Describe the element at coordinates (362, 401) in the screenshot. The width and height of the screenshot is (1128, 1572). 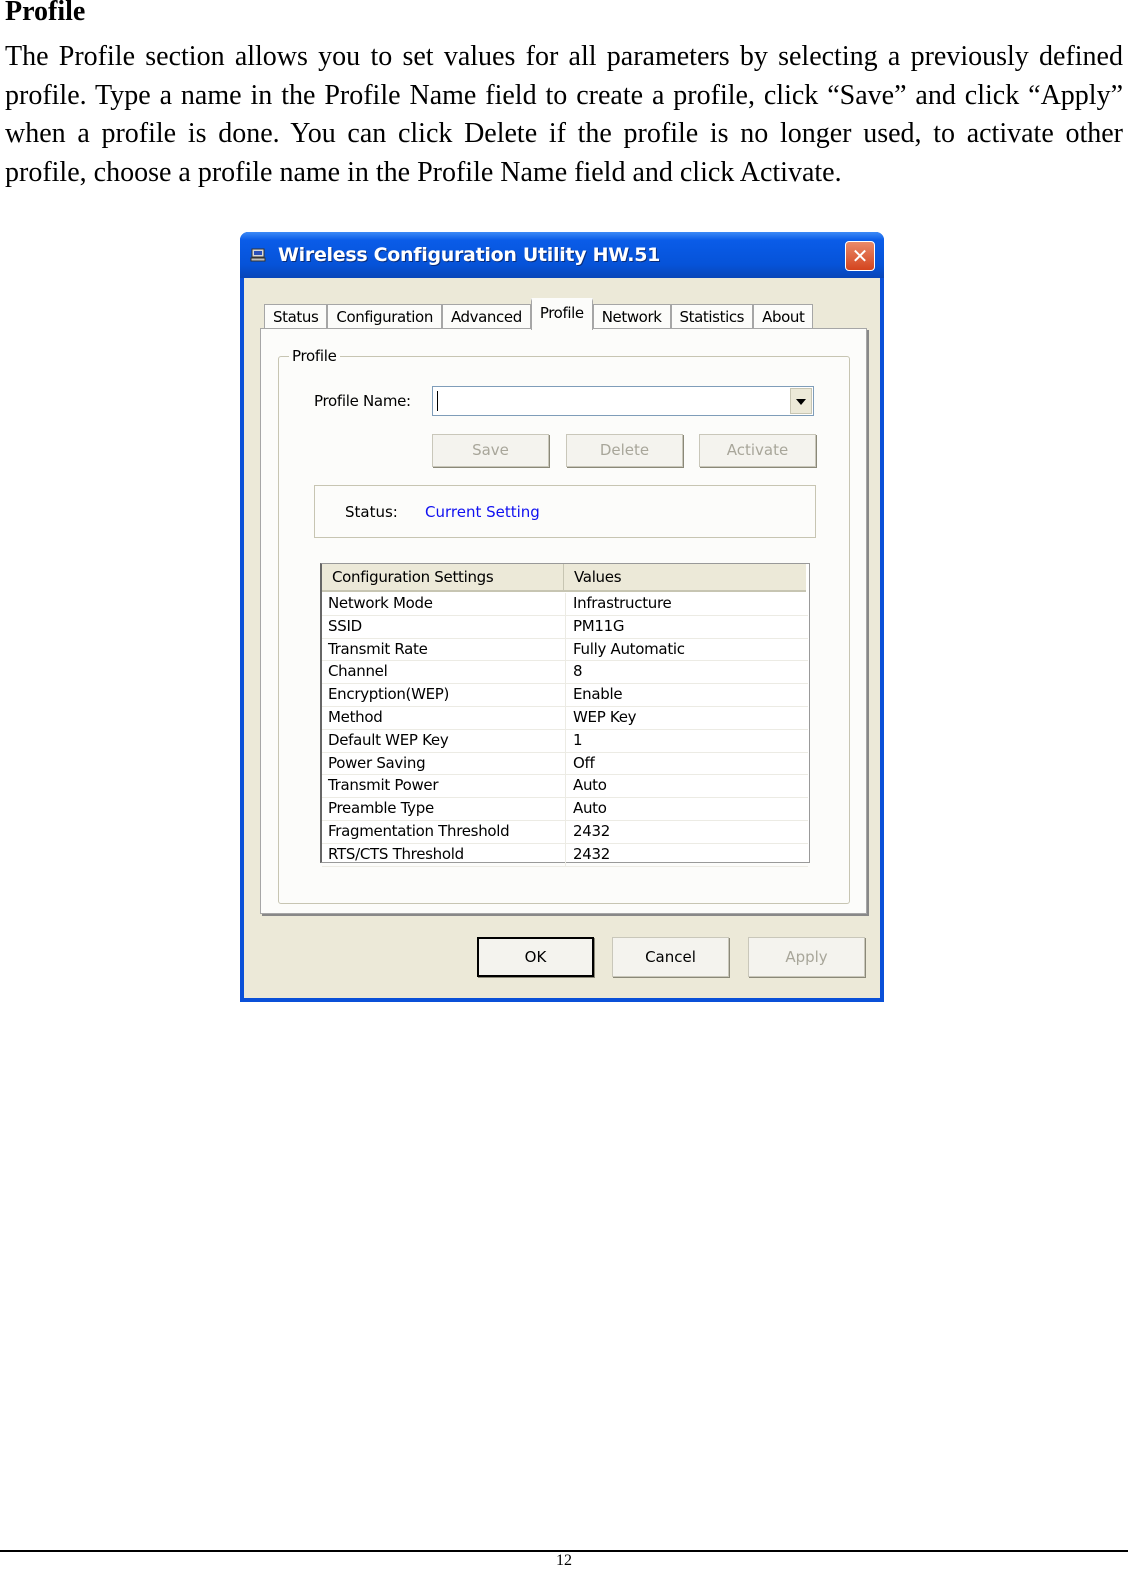
I see `profile-name-label: Profile Name:` at that location.